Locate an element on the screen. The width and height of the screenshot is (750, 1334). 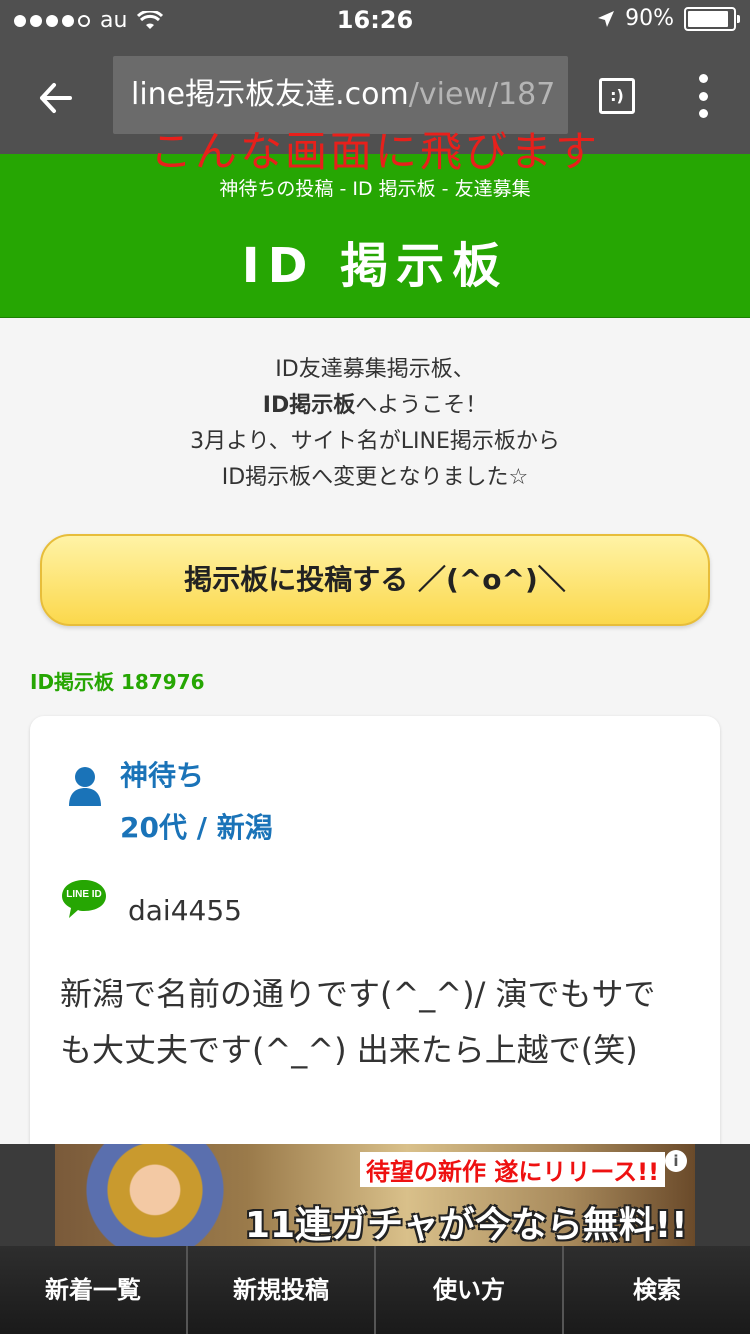
nav-how-to-use: 使い方 is located at coordinates (468, 1290).